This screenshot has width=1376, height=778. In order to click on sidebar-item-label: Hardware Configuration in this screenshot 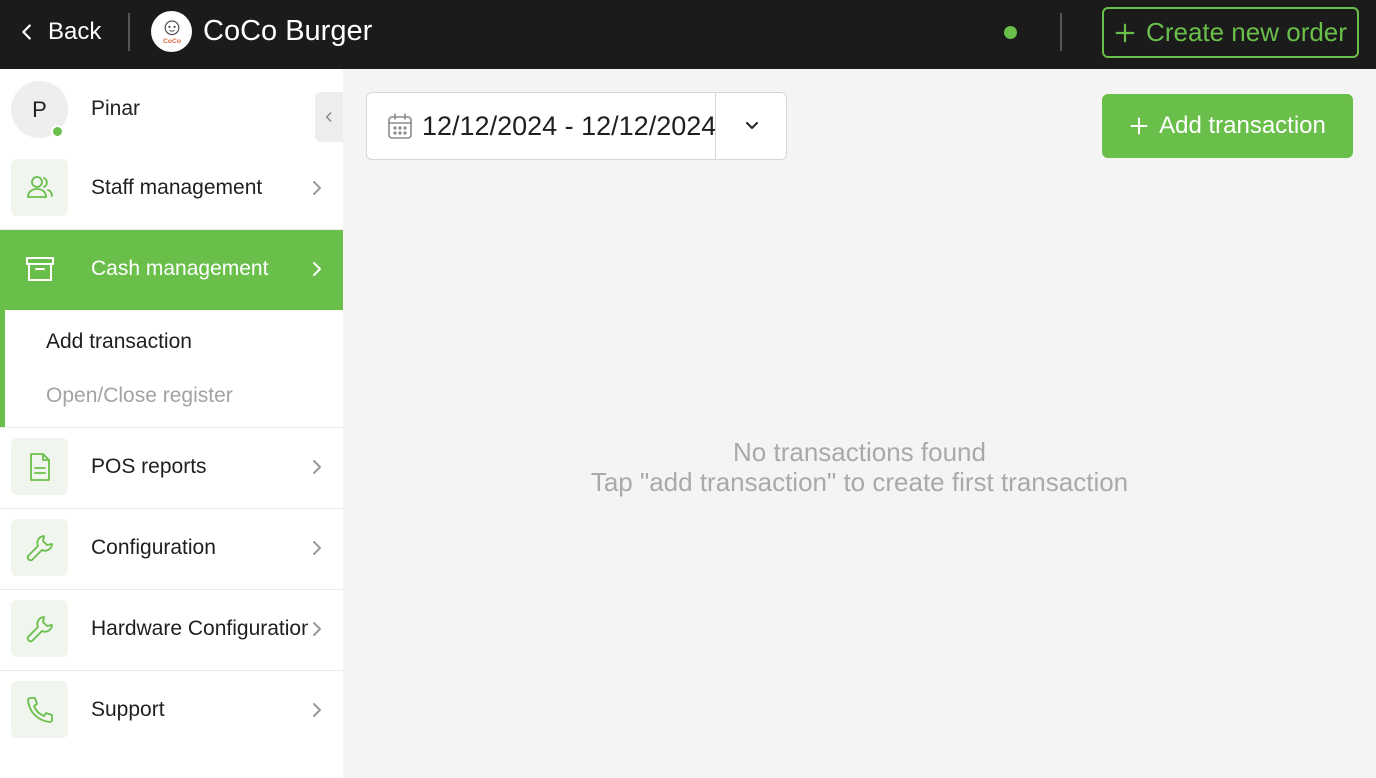, I will do `click(199, 628)`.